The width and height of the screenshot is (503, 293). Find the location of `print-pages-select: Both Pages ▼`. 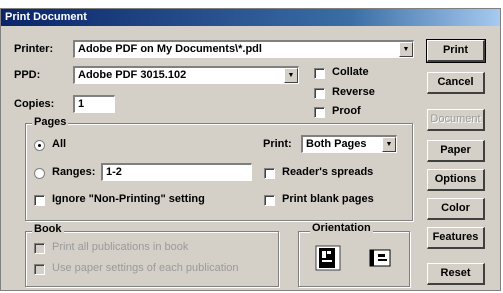

print-pages-select: Both Pages ▼ is located at coordinates (349, 144).